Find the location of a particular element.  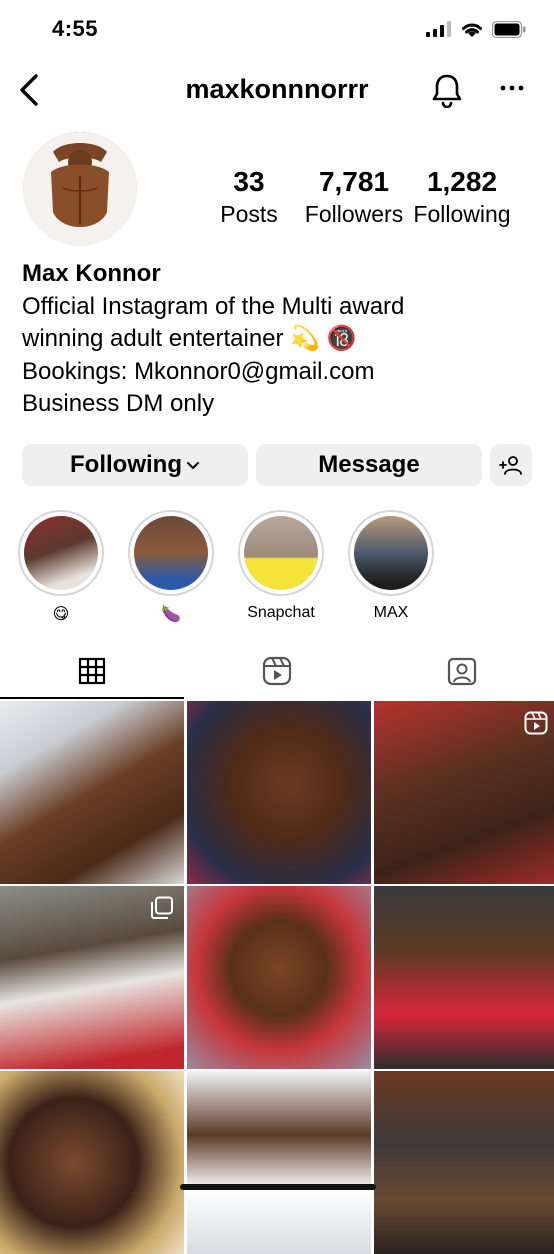

highlight-item: Snapchat is located at coordinates (281, 566).